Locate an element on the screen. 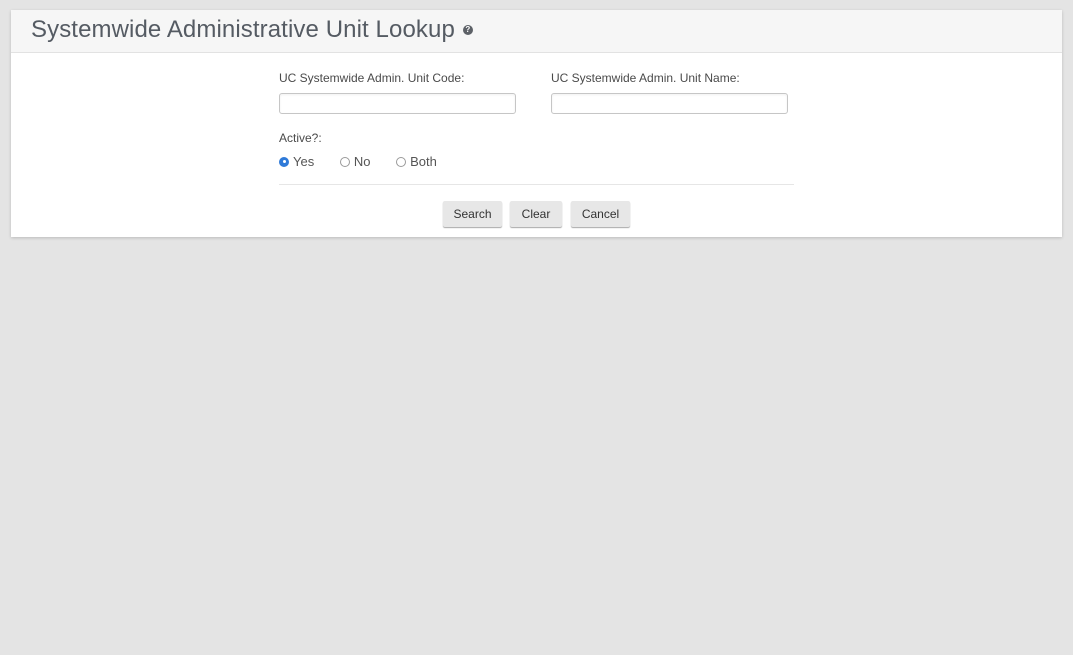 The height and width of the screenshot is (655, 1073). radio-button-both is located at coordinates (401, 161).